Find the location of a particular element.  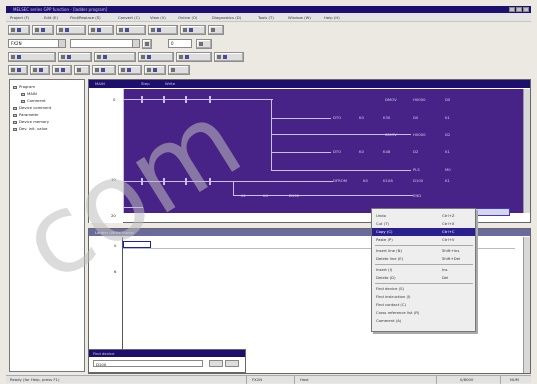

menu-tools: Tools (T) is located at coordinates (266, 17).